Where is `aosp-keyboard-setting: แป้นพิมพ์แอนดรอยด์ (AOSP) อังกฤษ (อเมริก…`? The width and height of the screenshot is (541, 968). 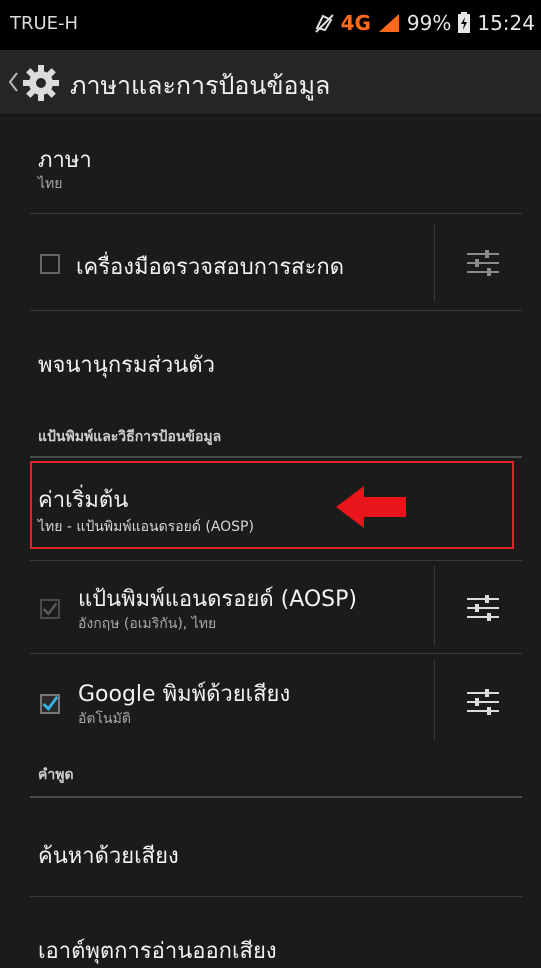 aosp-keyboard-setting: แป้นพิมพ์แอนดรอยด์ (AOSP) อังกฤษ (อเมริก… is located at coordinates (270, 607).